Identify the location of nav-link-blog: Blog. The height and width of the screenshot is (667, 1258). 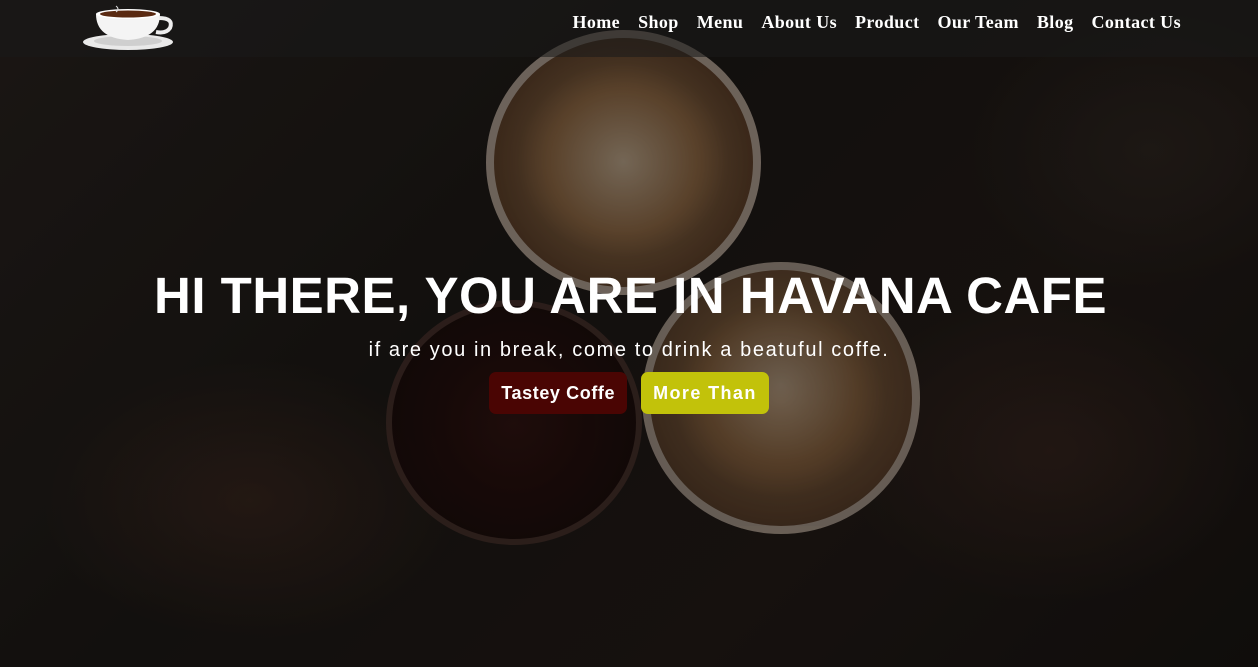
(1055, 22).